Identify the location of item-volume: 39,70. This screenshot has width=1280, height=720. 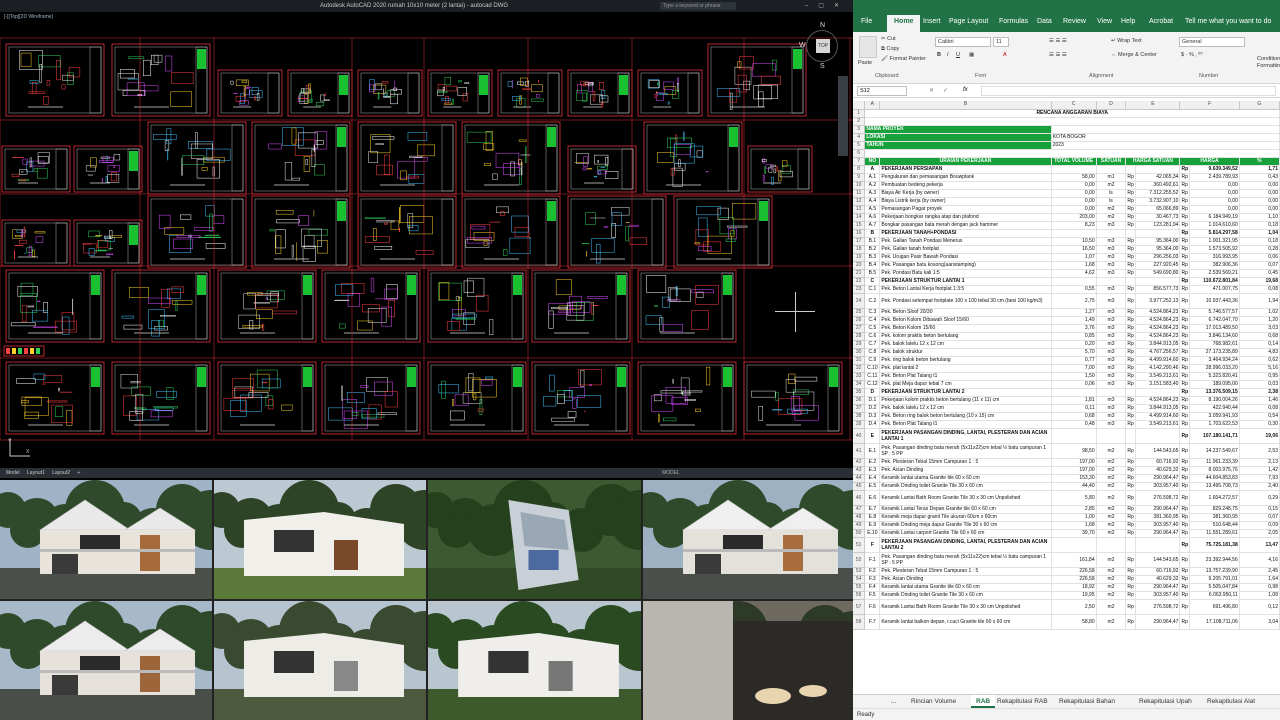
(1074, 533).